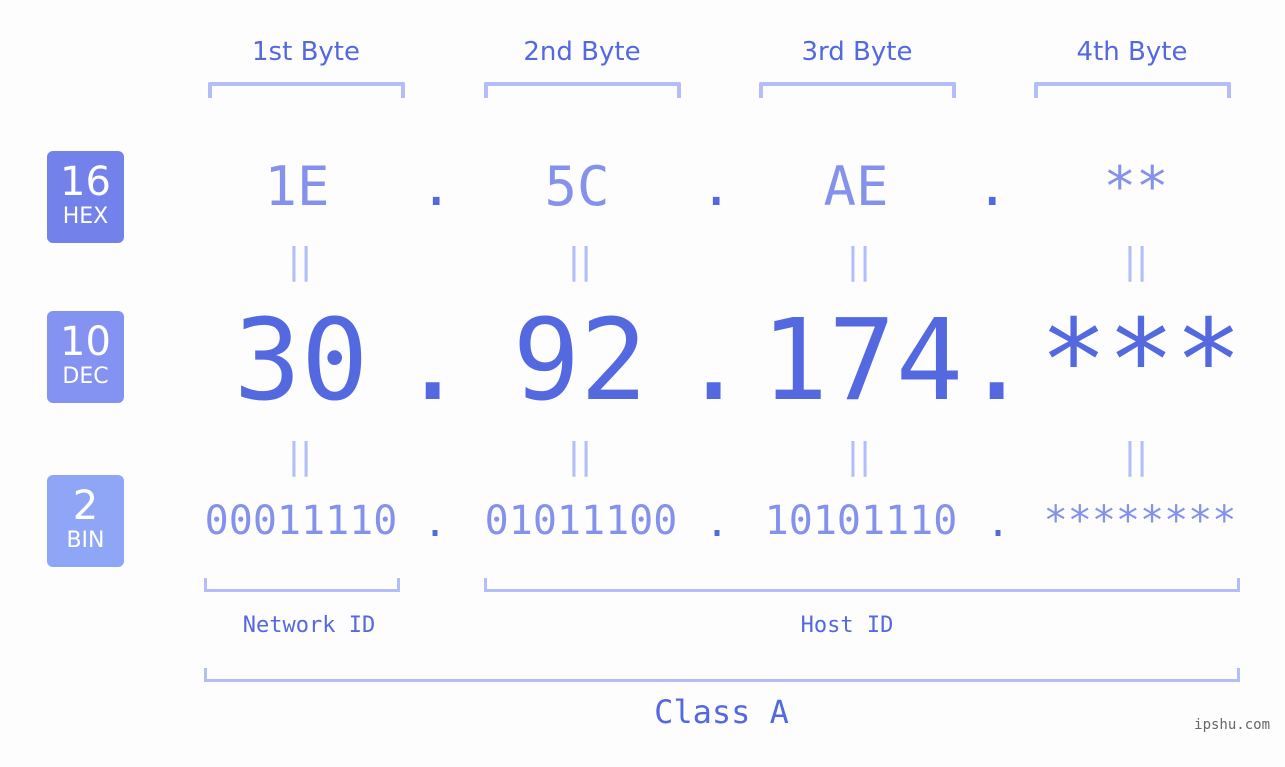  I want to click on hex-base-number: 16, so click(85, 182).